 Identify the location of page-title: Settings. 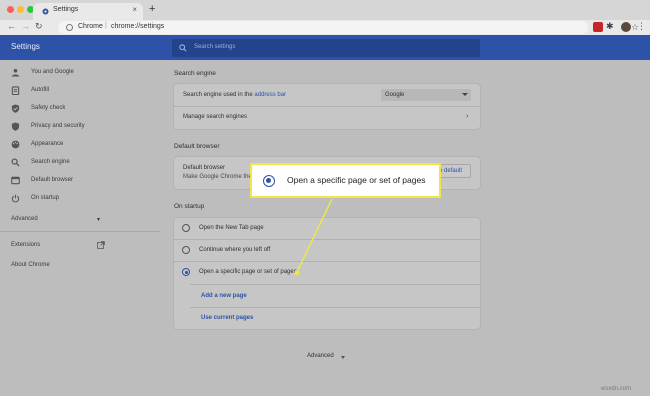
(25, 46).